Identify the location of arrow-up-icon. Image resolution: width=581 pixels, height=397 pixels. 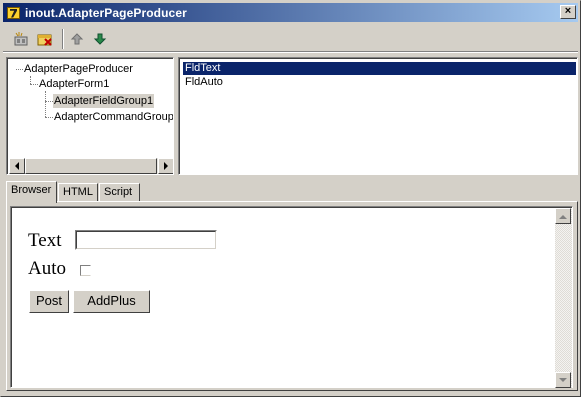
(563, 216).